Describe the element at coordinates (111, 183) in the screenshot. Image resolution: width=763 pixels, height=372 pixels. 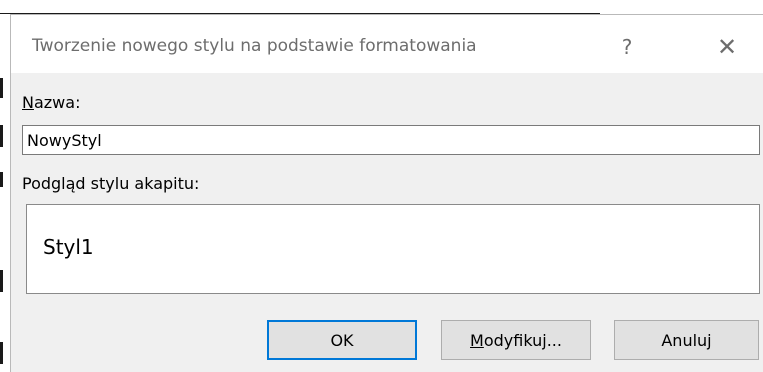
I see `preview-label: Podgląd stylu akapitu:` at that location.